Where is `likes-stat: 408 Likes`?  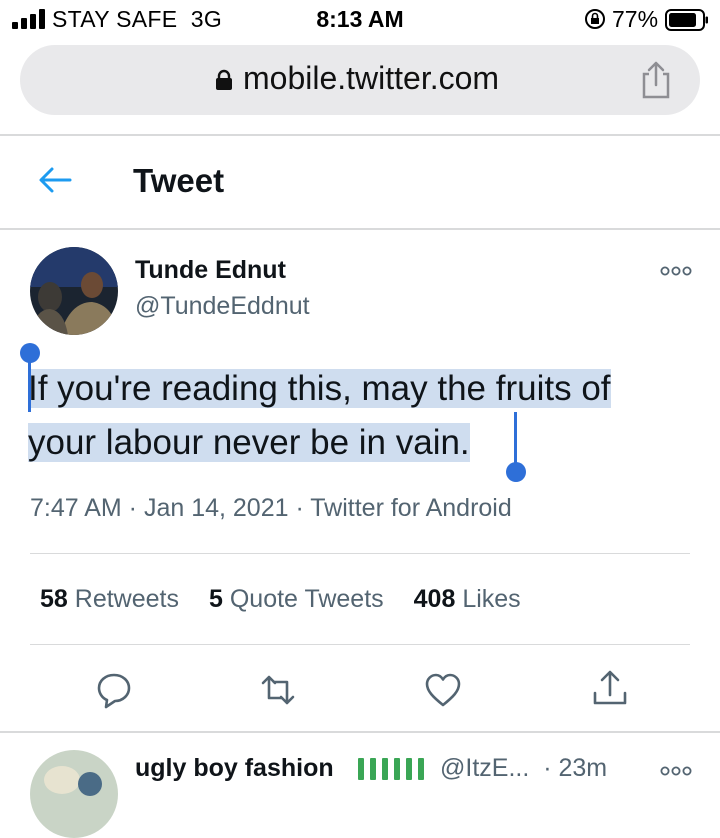 likes-stat: 408 Likes is located at coordinates (467, 599).